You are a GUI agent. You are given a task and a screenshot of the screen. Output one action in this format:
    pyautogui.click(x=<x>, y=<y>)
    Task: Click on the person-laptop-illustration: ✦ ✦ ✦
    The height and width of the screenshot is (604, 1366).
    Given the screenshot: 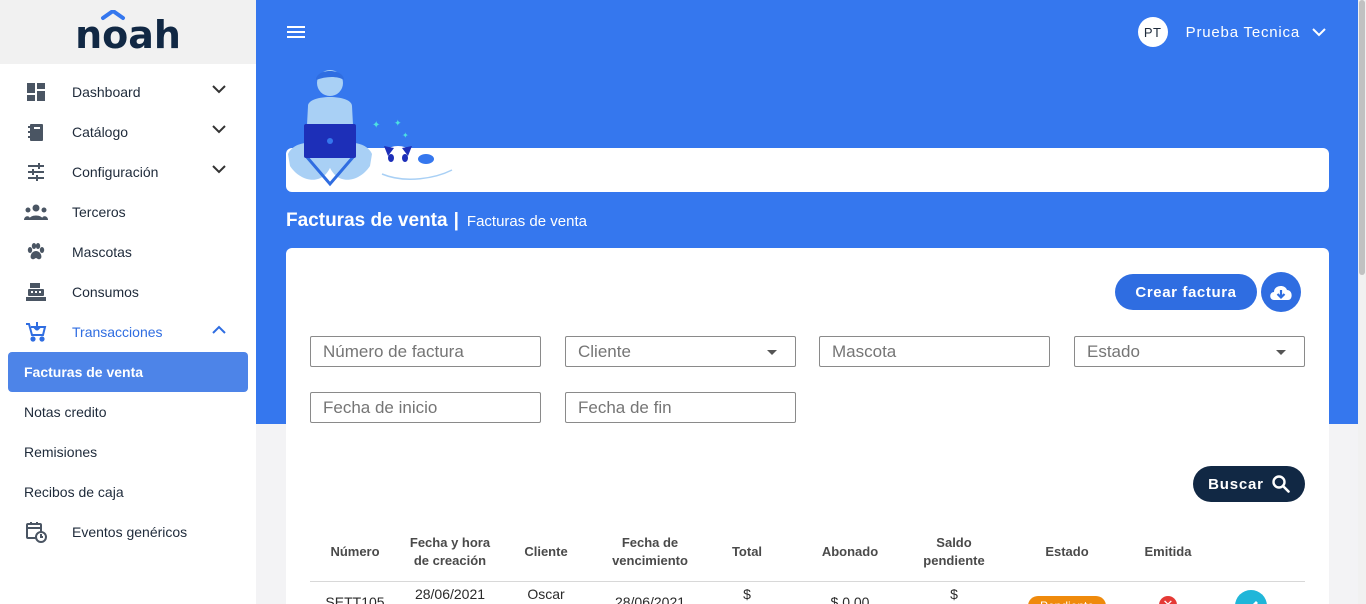 What is the action you would take?
    pyautogui.click(x=370, y=128)
    